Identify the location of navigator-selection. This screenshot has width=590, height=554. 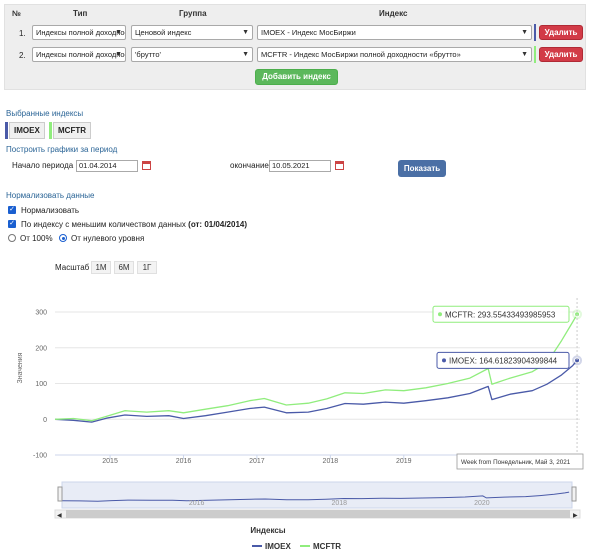
(317, 495).